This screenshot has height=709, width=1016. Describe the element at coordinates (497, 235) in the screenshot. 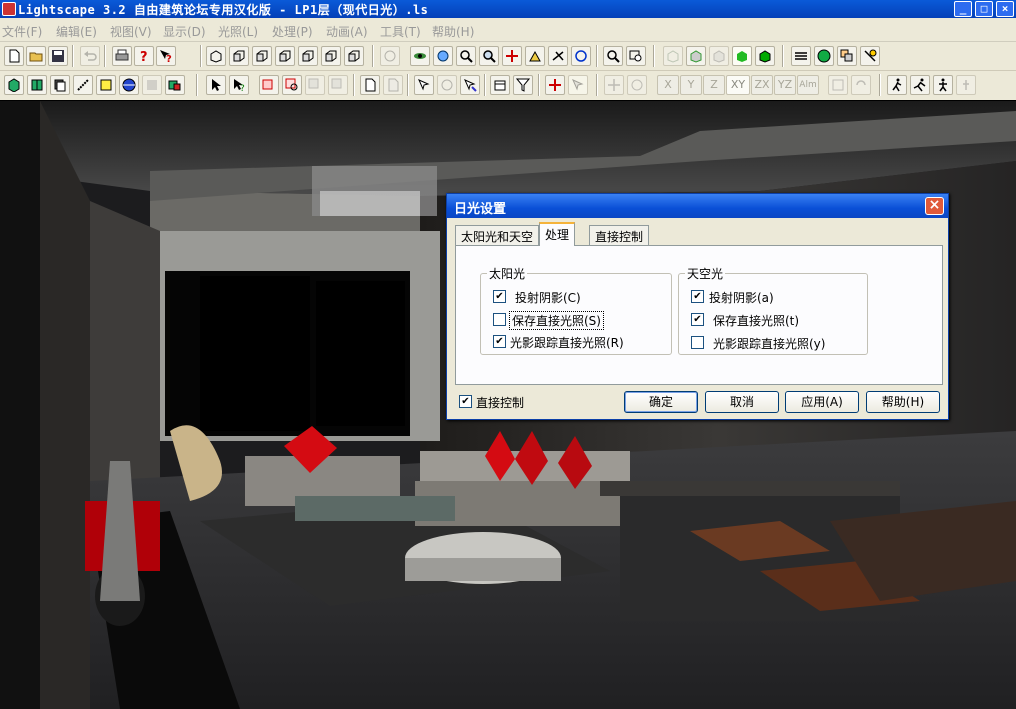

I see `tab-sun-and-sky: 太阳光和天空` at that location.